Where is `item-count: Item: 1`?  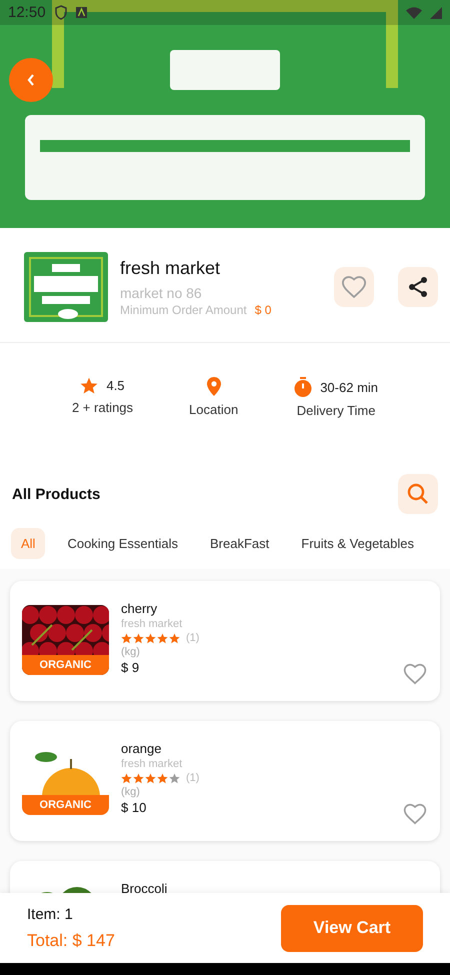
item-count: Item: 1 is located at coordinates (50, 914).